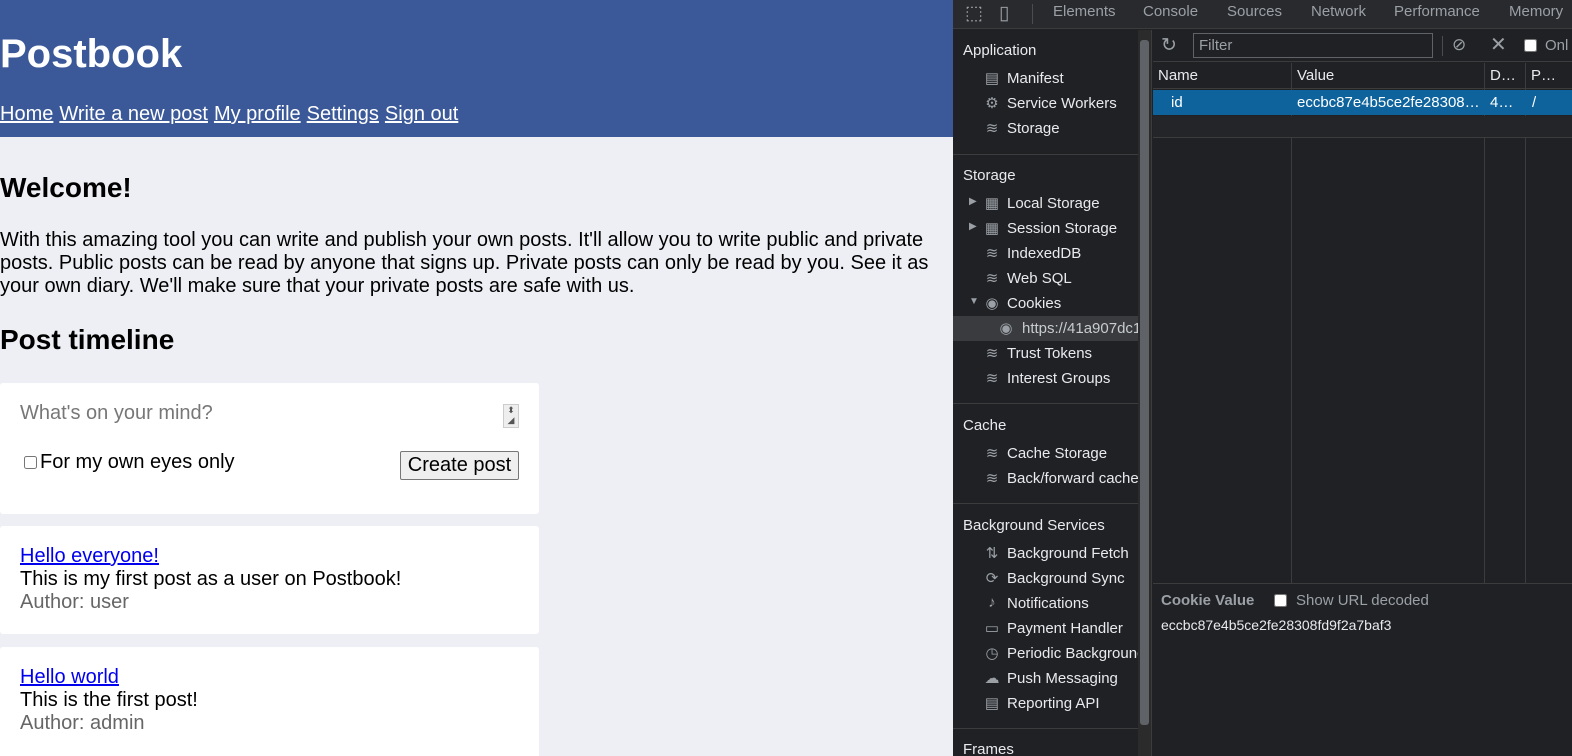 This screenshot has width=1572, height=756. What do you see at coordinates (1053, 203) in the screenshot?
I see `sidebar-item-label: Local Storage` at bounding box center [1053, 203].